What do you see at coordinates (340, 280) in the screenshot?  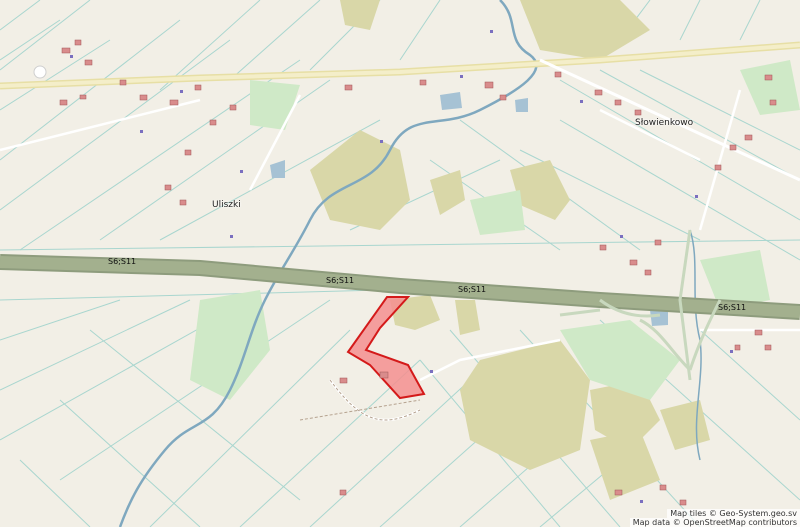 I see `road-label-2: S6;S11` at bounding box center [340, 280].